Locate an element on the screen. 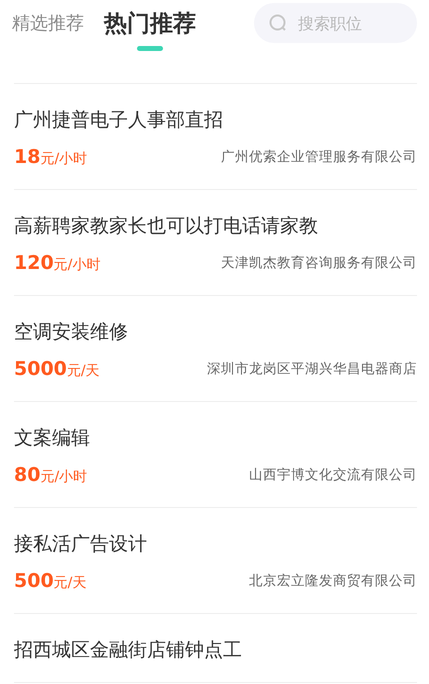 The image size is (429, 684). job-title: 接私活广告设计 is located at coordinates (215, 544).